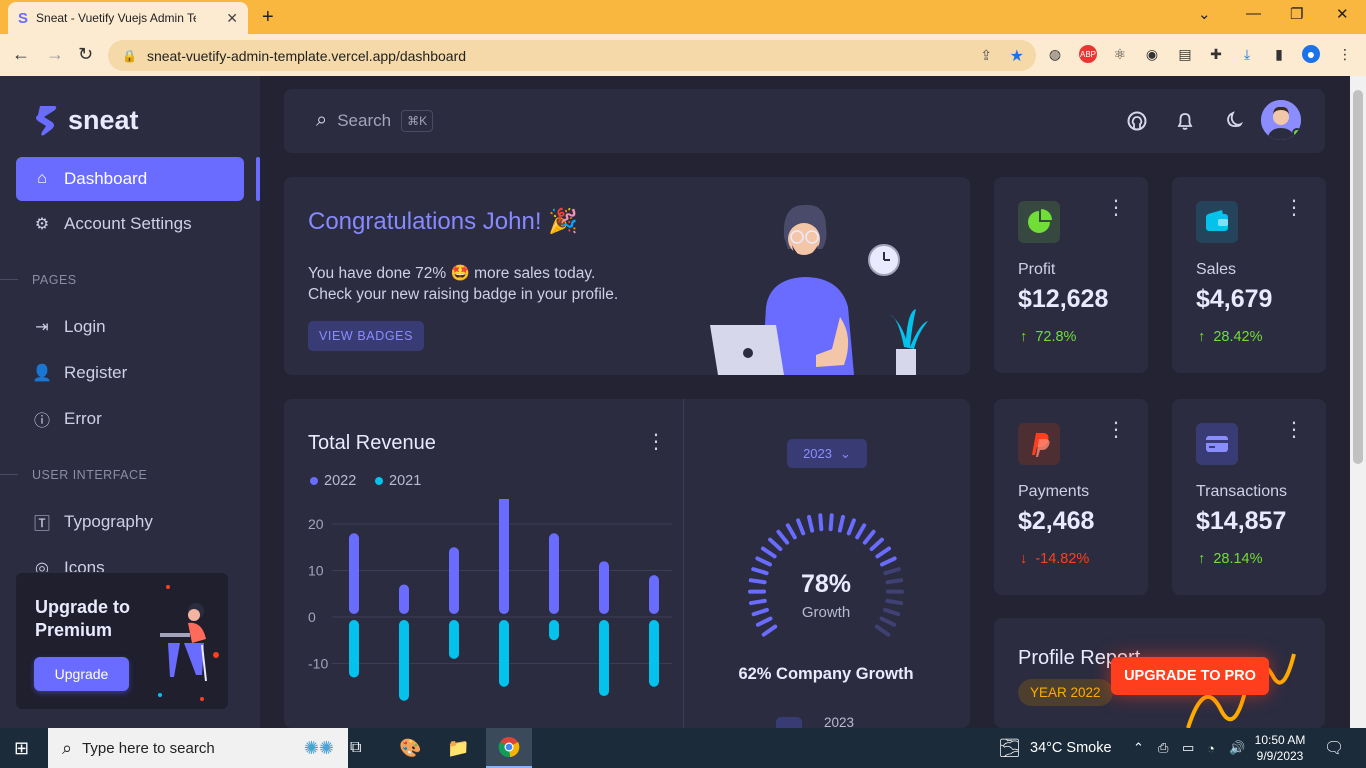  Describe the element at coordinates (366, 336) in the screenshot. I see `view-badges-button: VIEW BADGES` at that location.